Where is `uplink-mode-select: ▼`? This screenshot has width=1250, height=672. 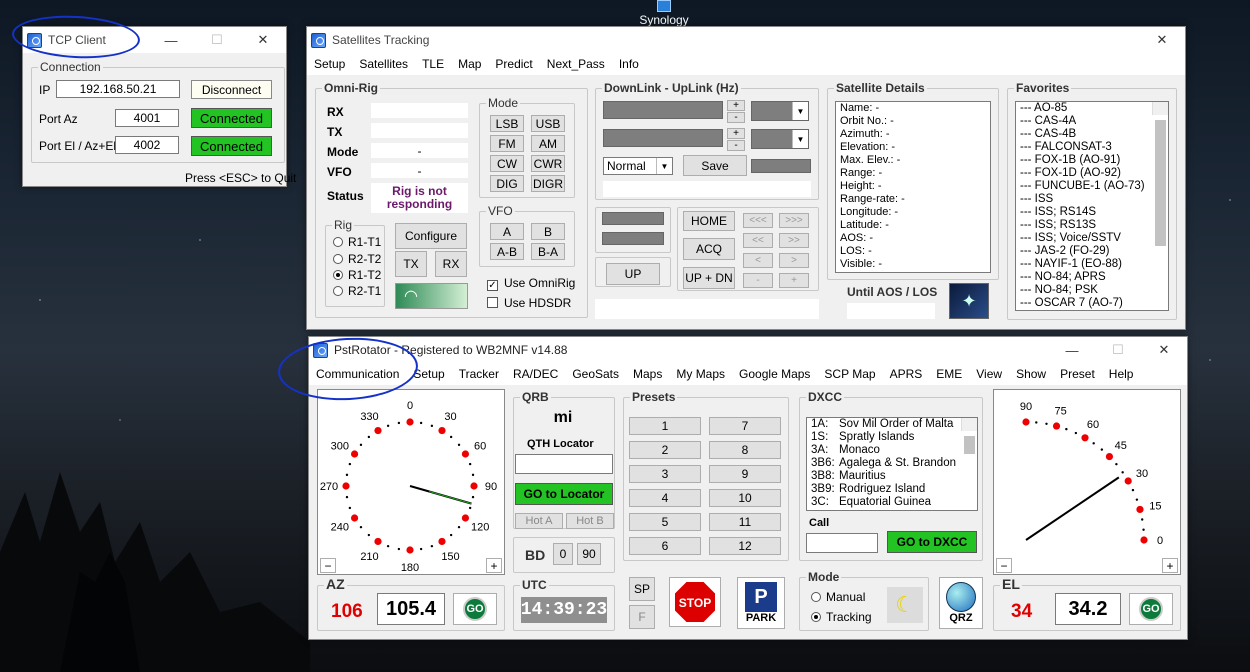 uplink-mode-select: ▼ is located at coordinates (780, 139).